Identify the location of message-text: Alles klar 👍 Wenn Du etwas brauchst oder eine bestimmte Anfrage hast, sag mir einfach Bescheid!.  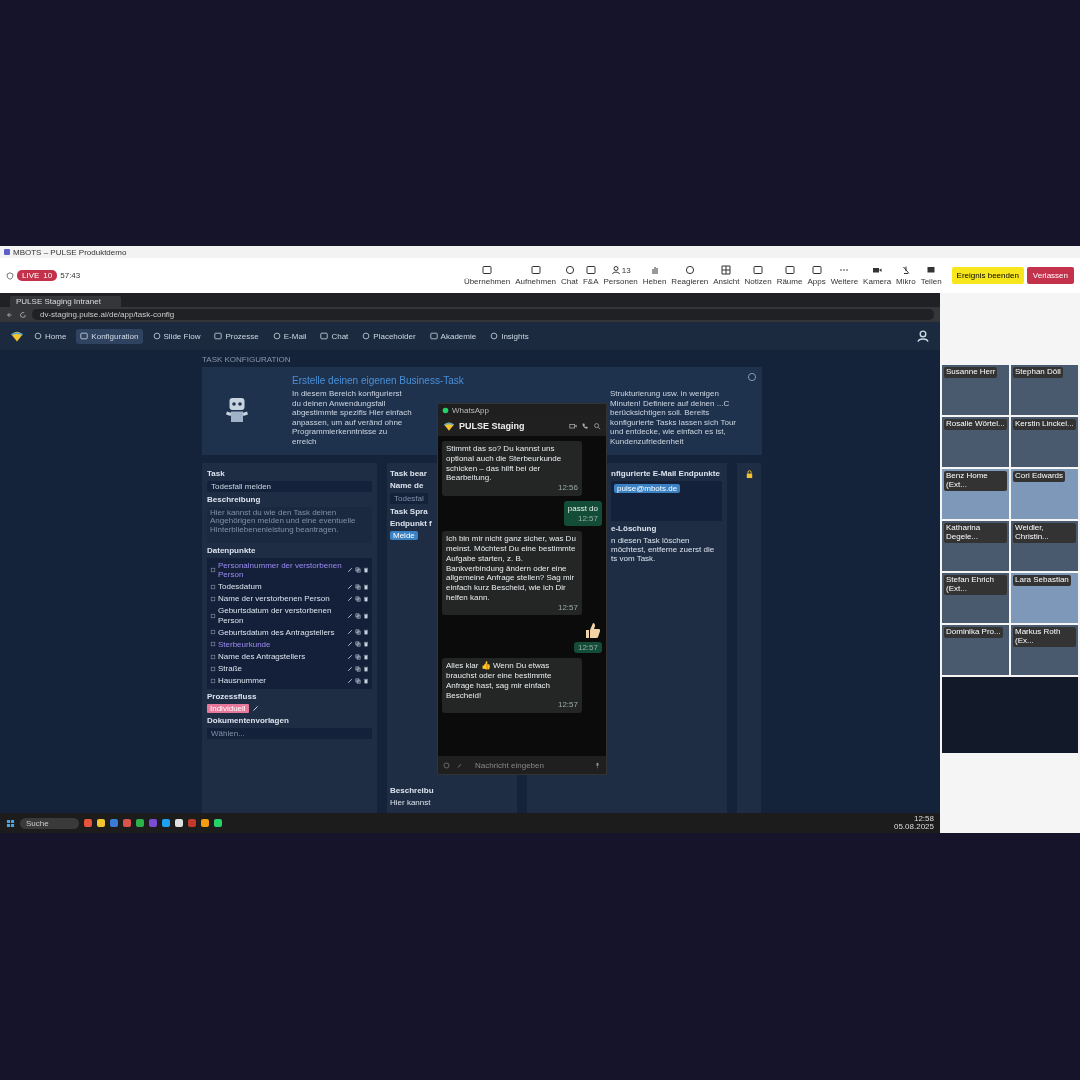
(499, 681).